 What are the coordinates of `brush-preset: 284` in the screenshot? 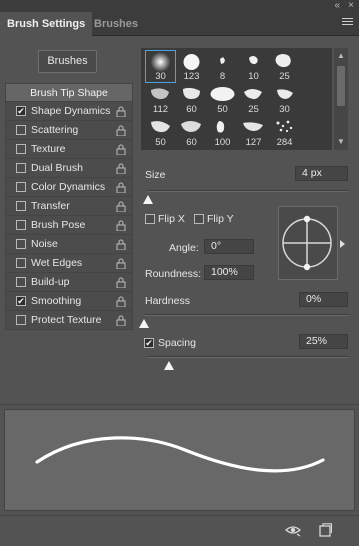 It's located at (284, 132).